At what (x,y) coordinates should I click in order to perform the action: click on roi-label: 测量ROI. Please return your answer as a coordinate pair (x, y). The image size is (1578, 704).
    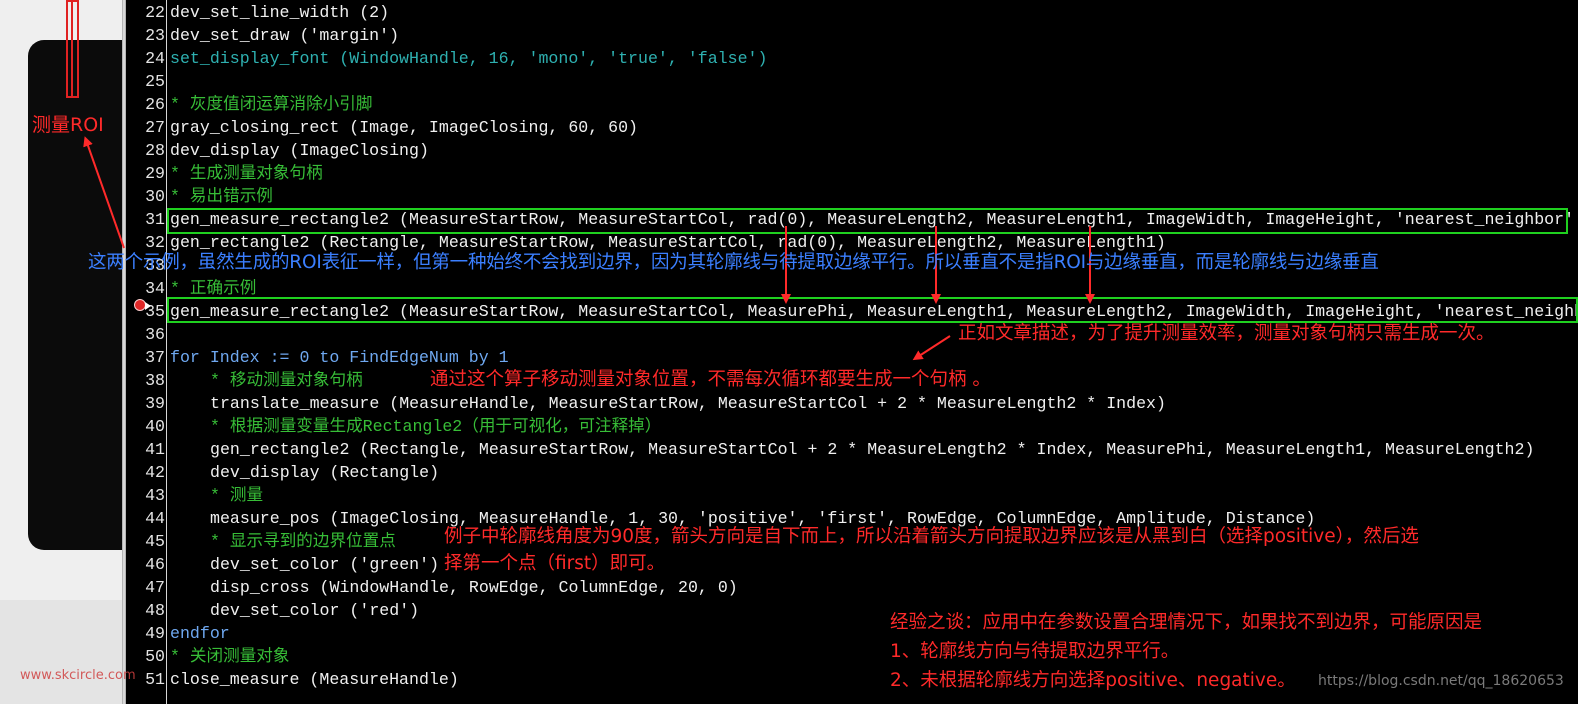
    Looking at the image, I should click on (68, 125).